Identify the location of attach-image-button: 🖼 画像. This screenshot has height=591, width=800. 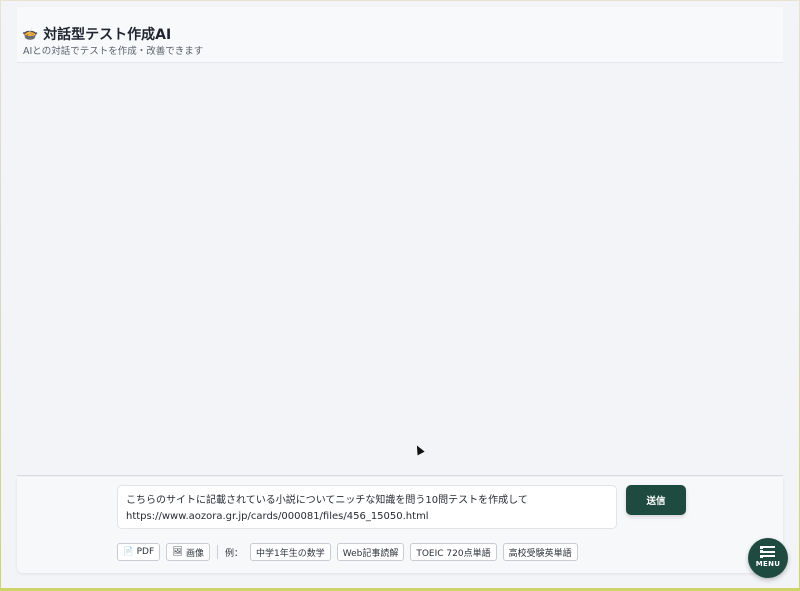
(188, 552).